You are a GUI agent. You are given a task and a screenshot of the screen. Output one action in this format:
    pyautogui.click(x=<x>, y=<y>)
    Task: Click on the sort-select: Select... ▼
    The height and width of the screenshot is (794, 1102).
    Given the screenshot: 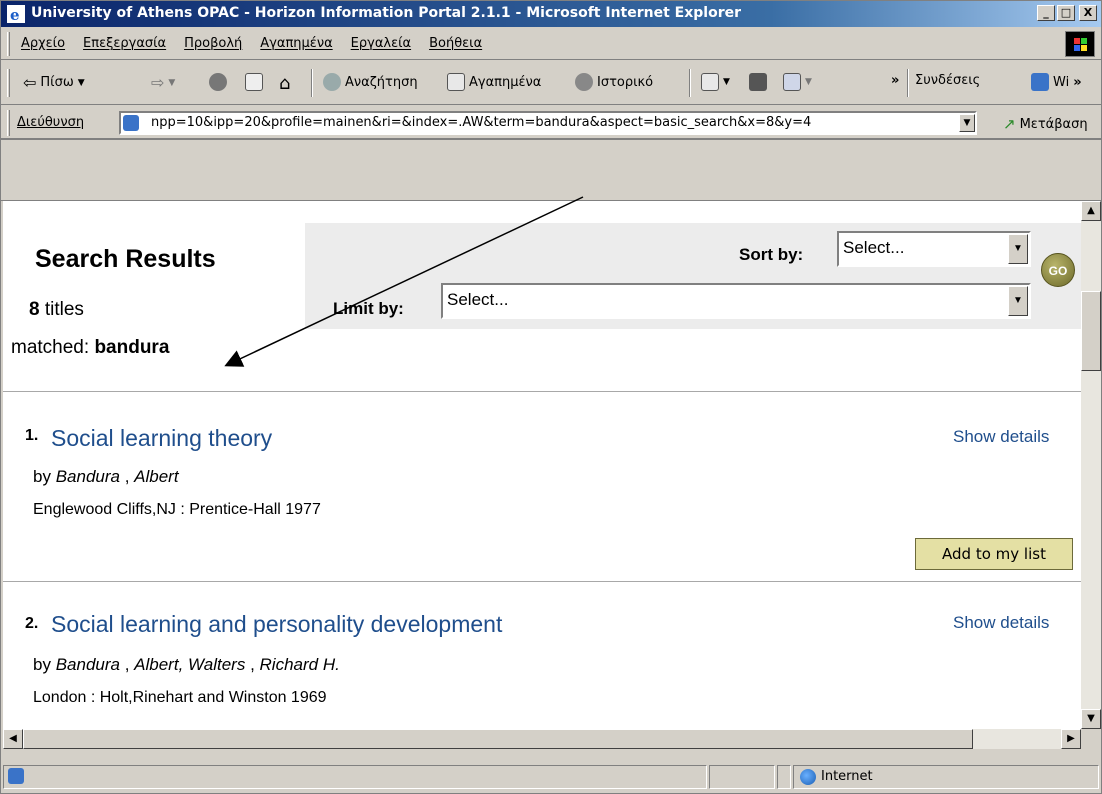 What is the action you would take?
    pyautogui.click(x=934, y=249)
    